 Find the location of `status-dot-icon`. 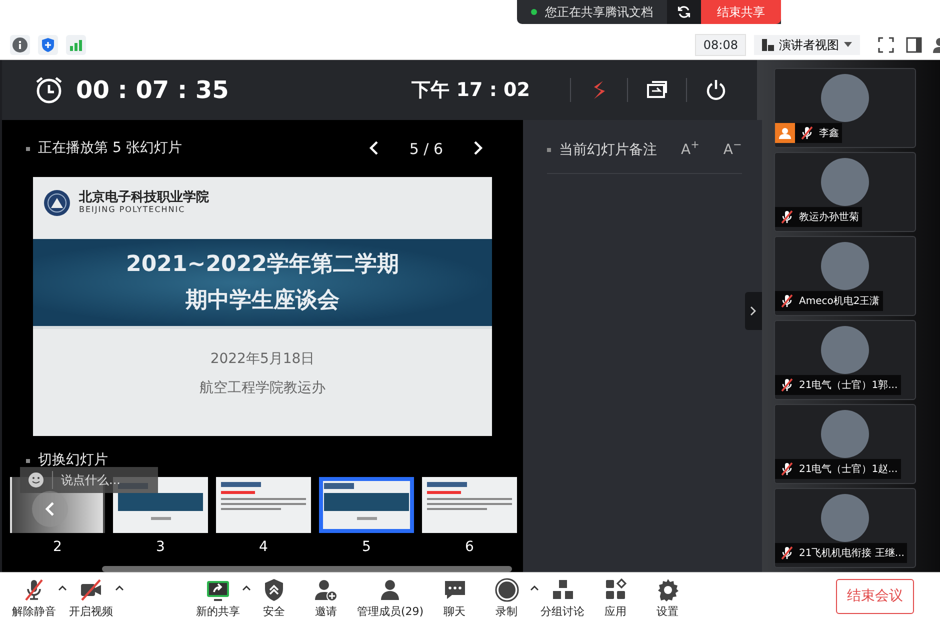

status-dot-icon is located at coordinates (534, 12).